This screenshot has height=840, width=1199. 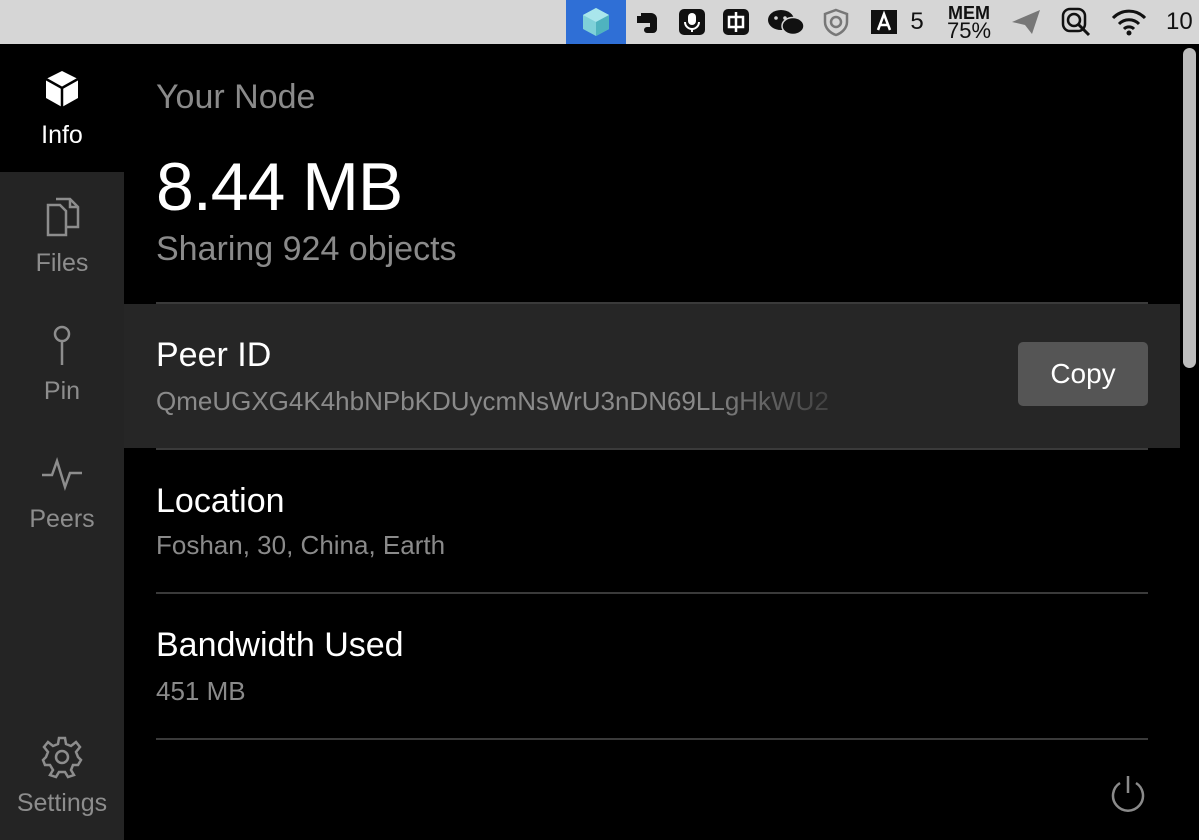 What do you see at coordinates (62, 108) in the screenshot?
I see `sidebar-item-info: Info` at bounding box center [62, 108].